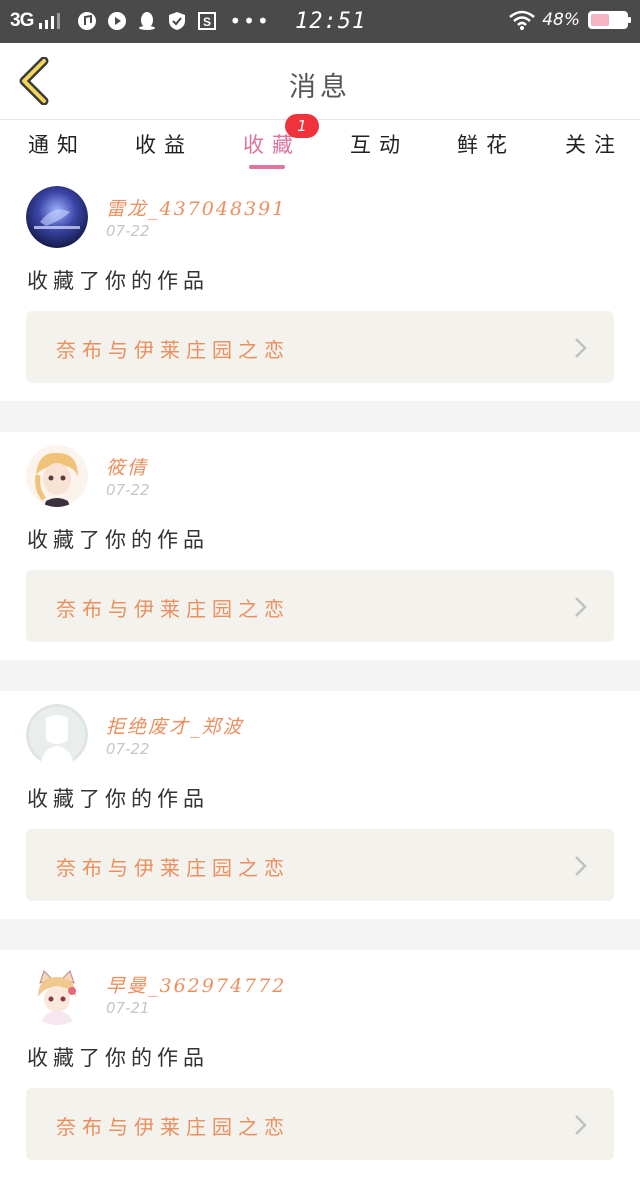 The height and width of the screenshot is (1178, 640). Describe the element at coordinates (320, 87) in the screenshot. I see `page-title: 消息` at that location.